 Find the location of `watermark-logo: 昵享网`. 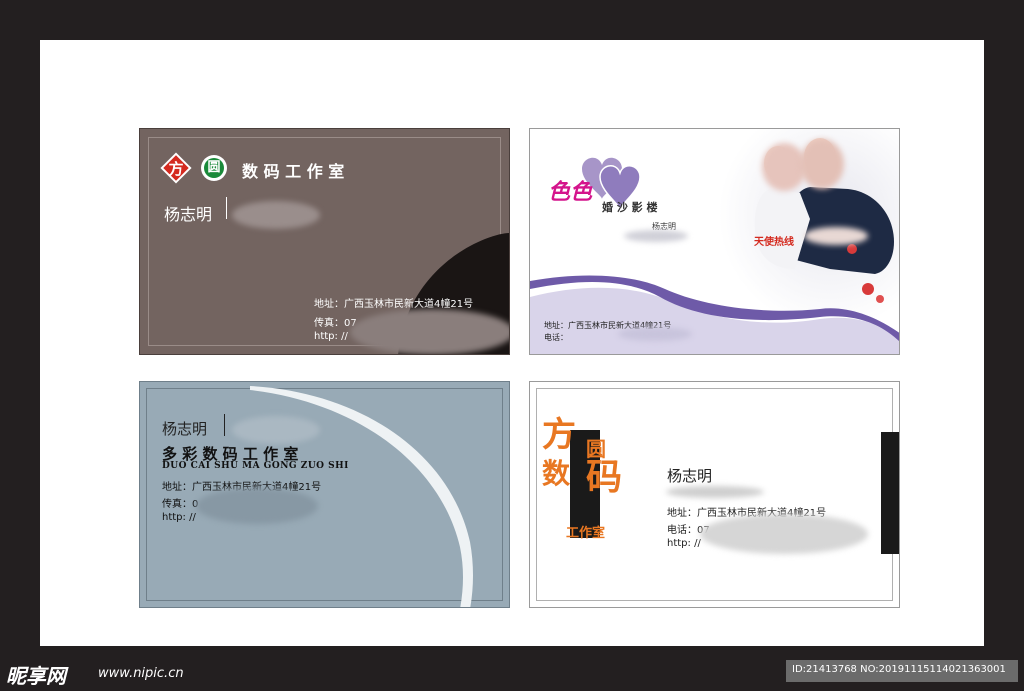

watermark-logo: 昵享网 is located at coordinates (36, 676).